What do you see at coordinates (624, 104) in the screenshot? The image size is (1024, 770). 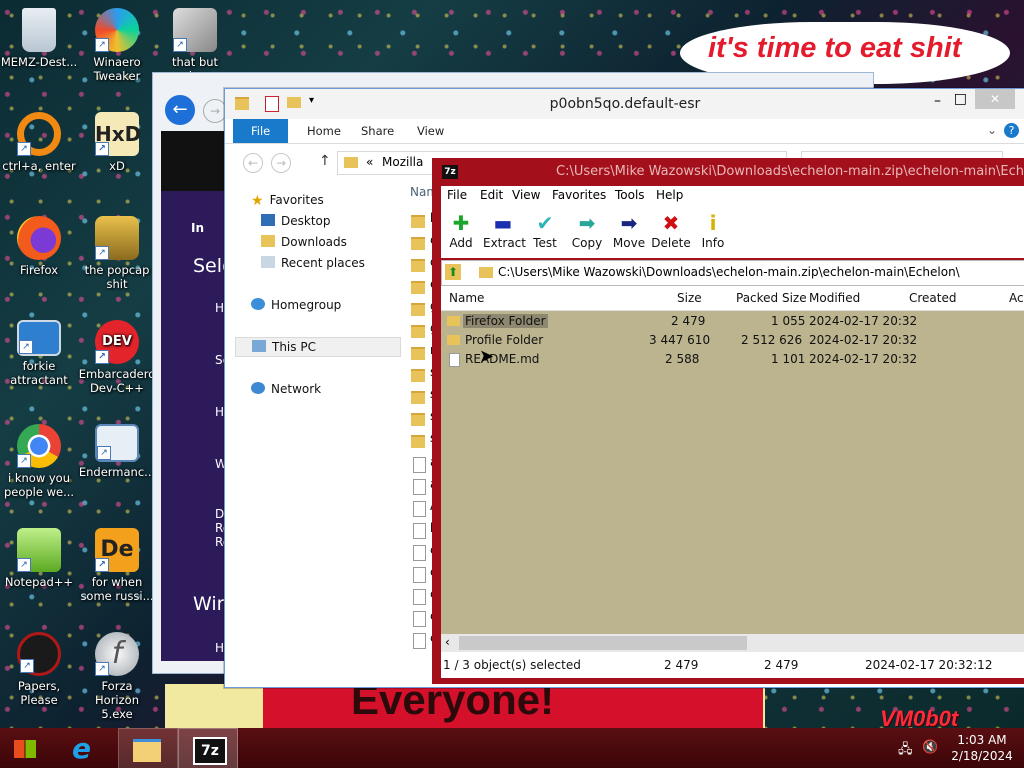 I see `explorer-title-bar: ▾ p0obn5qo.default-esr – □ ✕` at bounding box center [624, 104].